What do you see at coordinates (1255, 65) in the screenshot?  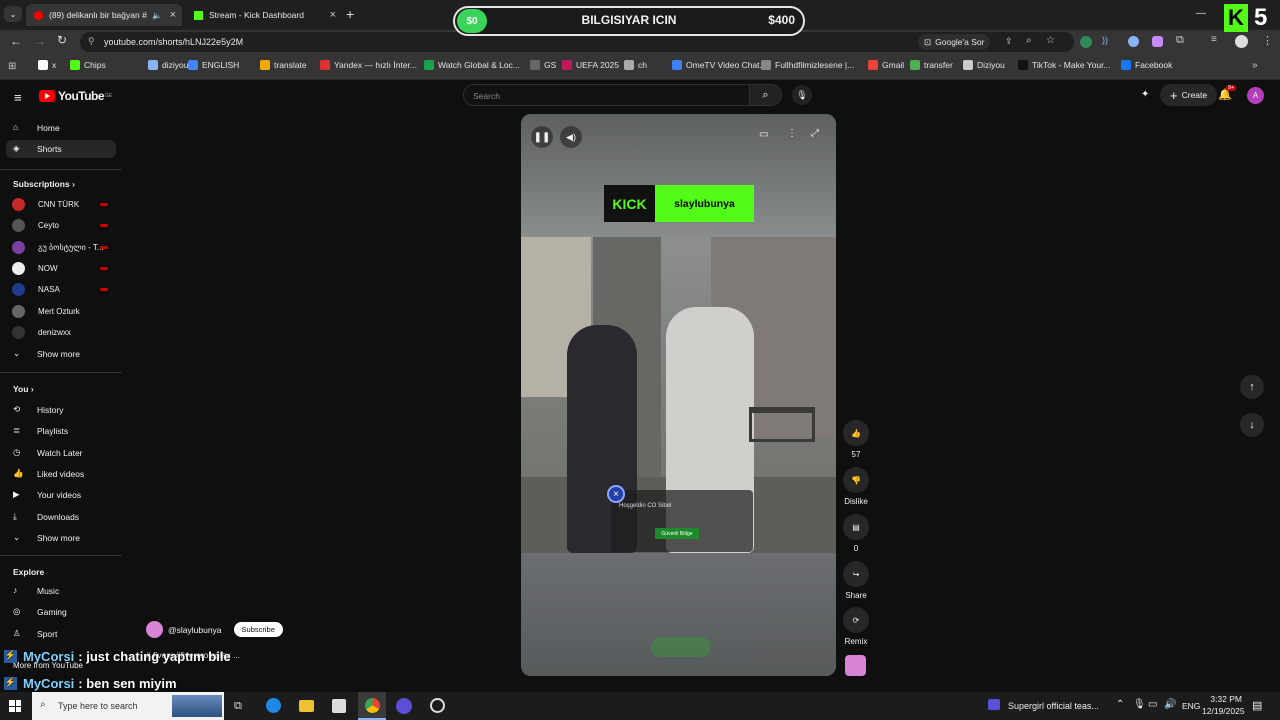 I see `more-bookmarks-icon: »` at bounding box center [1255, 65].